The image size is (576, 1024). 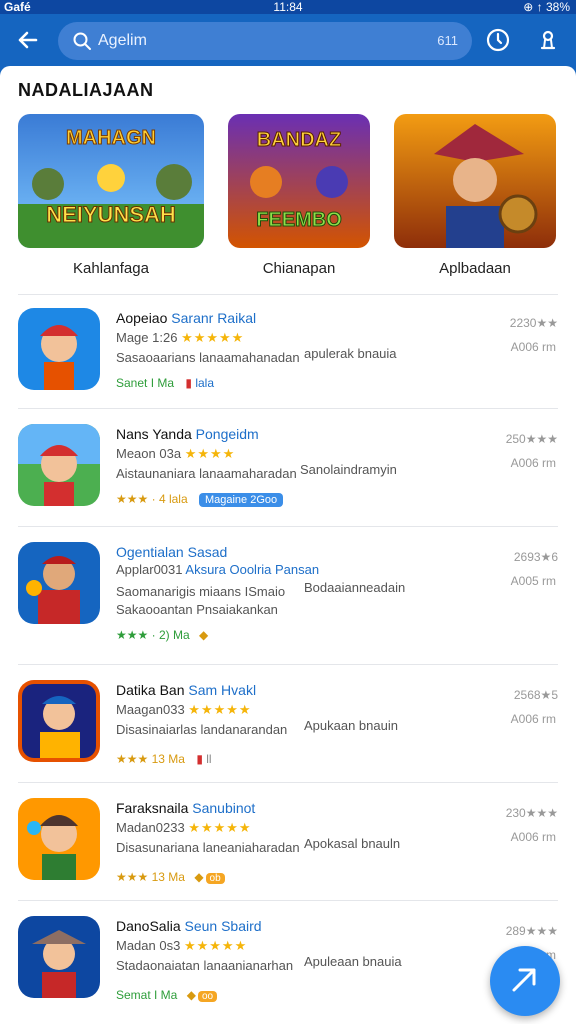 What do you see at coordinates (182, 945) in the screenshot?
I see `app-meta: Madan 0s3 ★★★★★` at bounding box center [182, 945].